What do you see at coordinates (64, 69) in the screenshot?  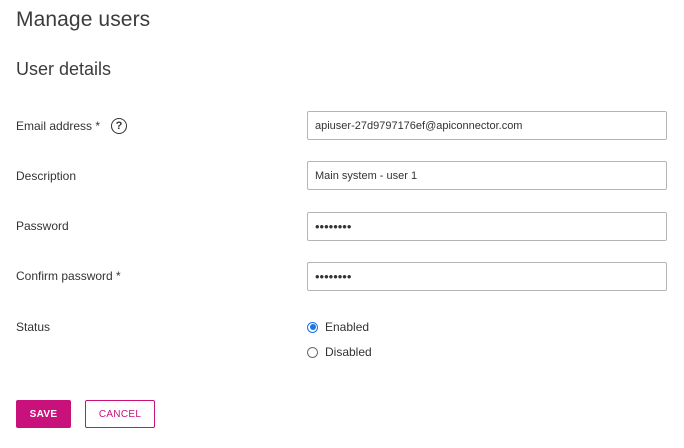 I see `section-title: User details` at bounding box center [64, 69].